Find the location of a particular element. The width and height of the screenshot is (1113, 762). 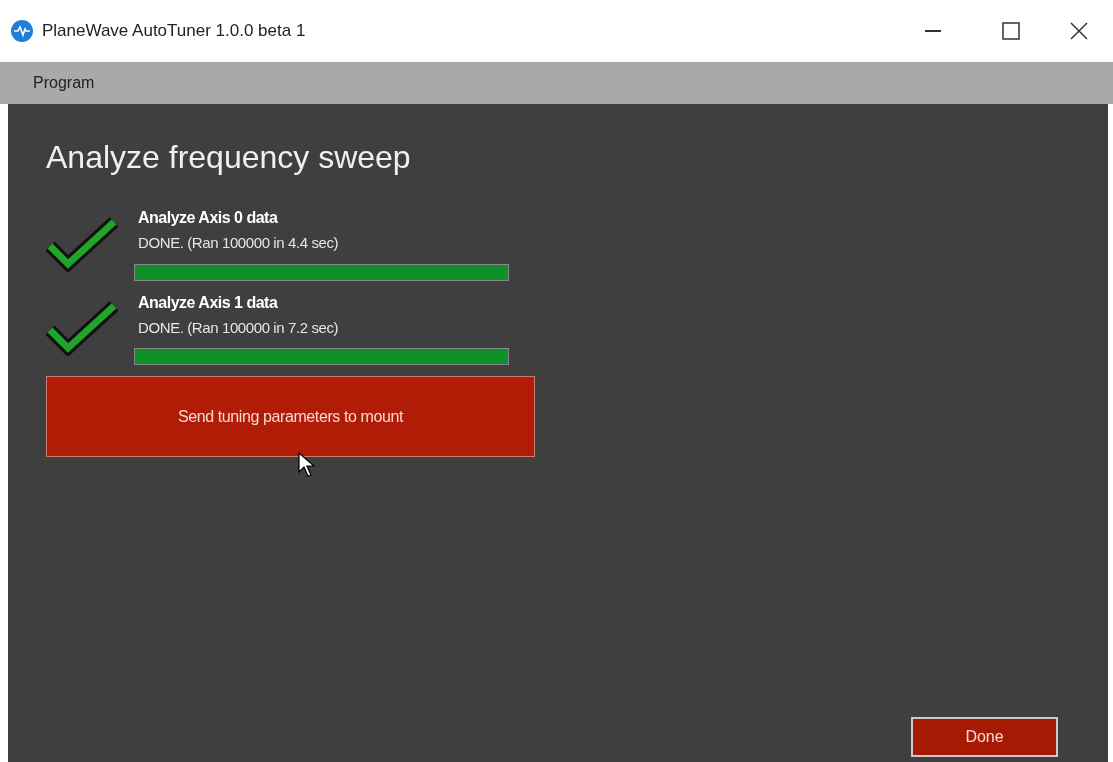

page-heading: Analyze frequency sweep is located at coordinates (229, 157).